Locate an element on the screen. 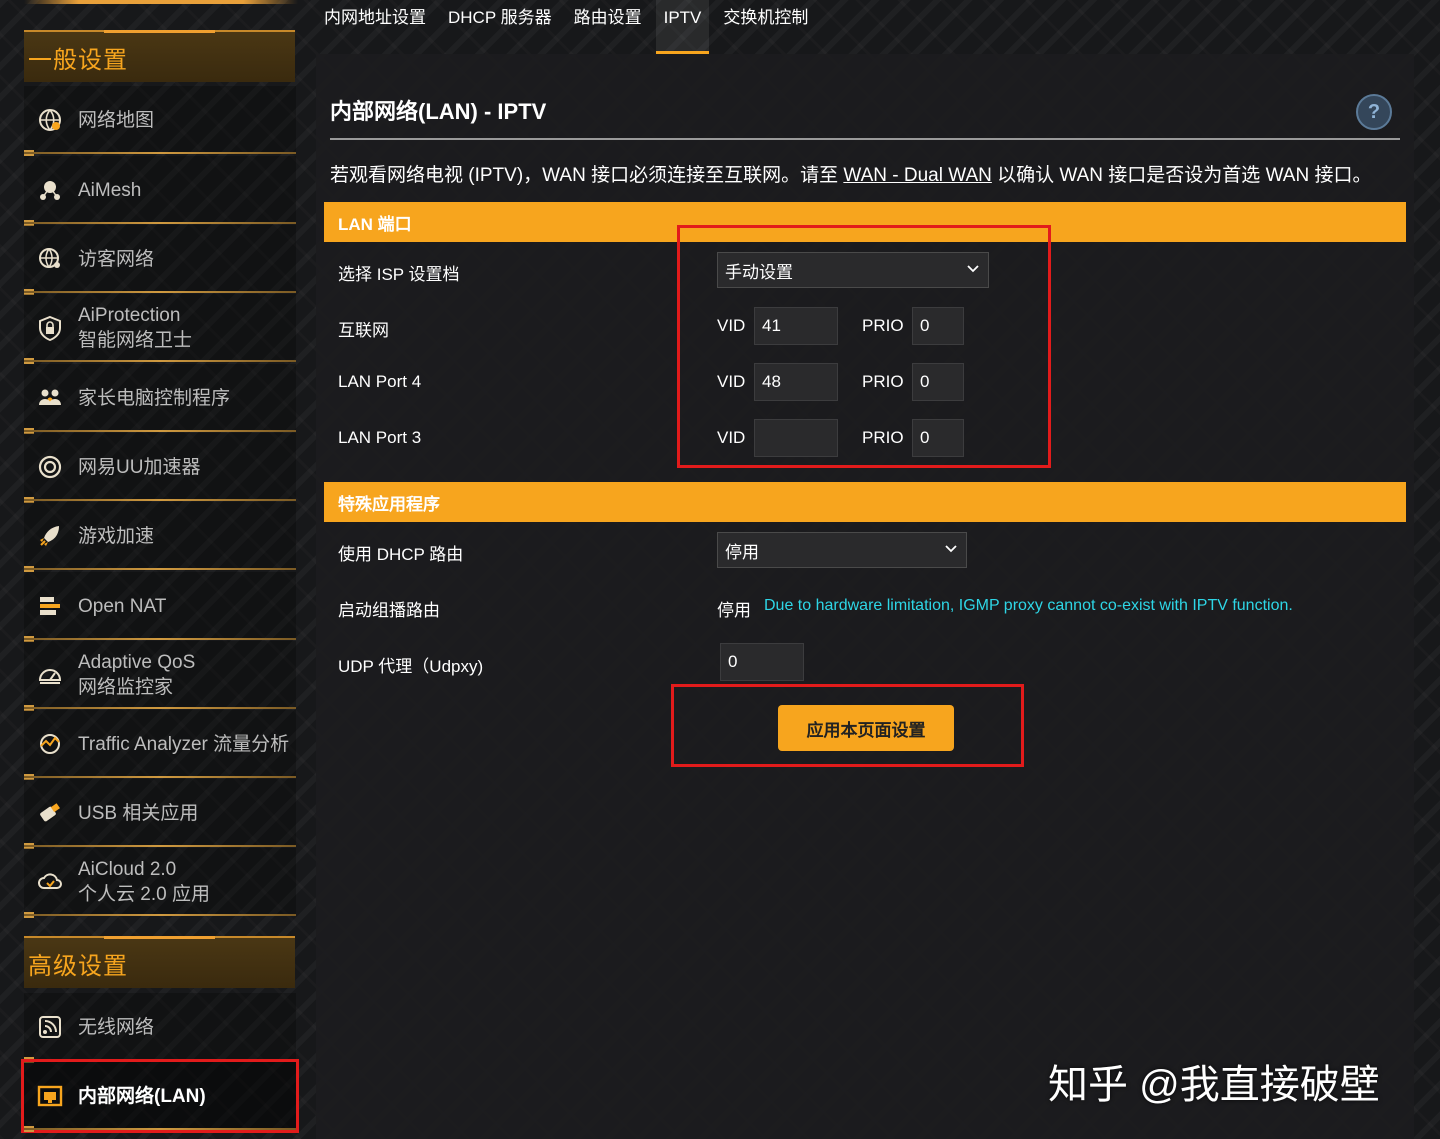 This screenshot has width=1440, height=1139. highlight-box-vlan-settings is located at coordinates (864, 346).